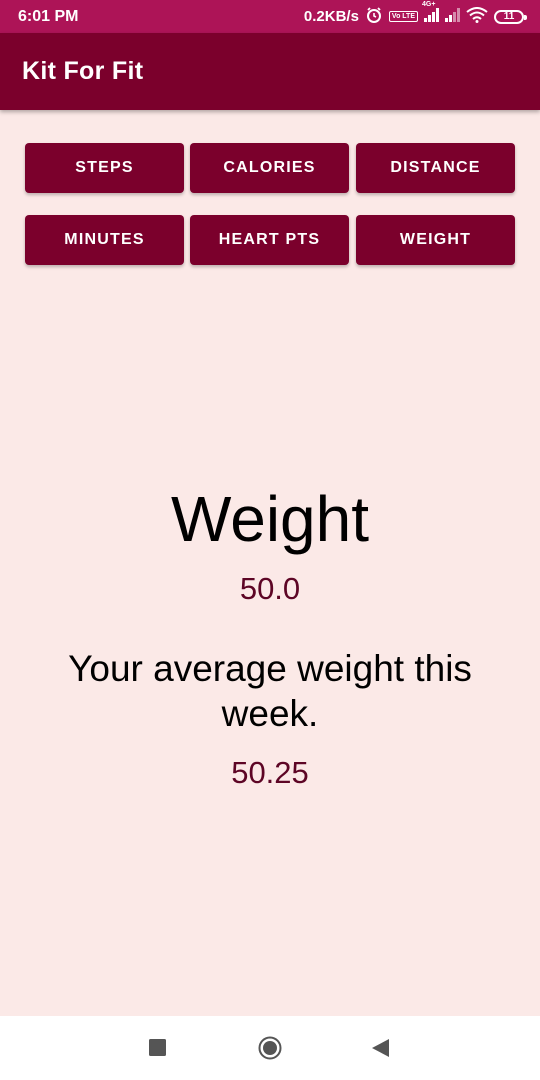  I want to click on alarm-icon, so click(374, 17).